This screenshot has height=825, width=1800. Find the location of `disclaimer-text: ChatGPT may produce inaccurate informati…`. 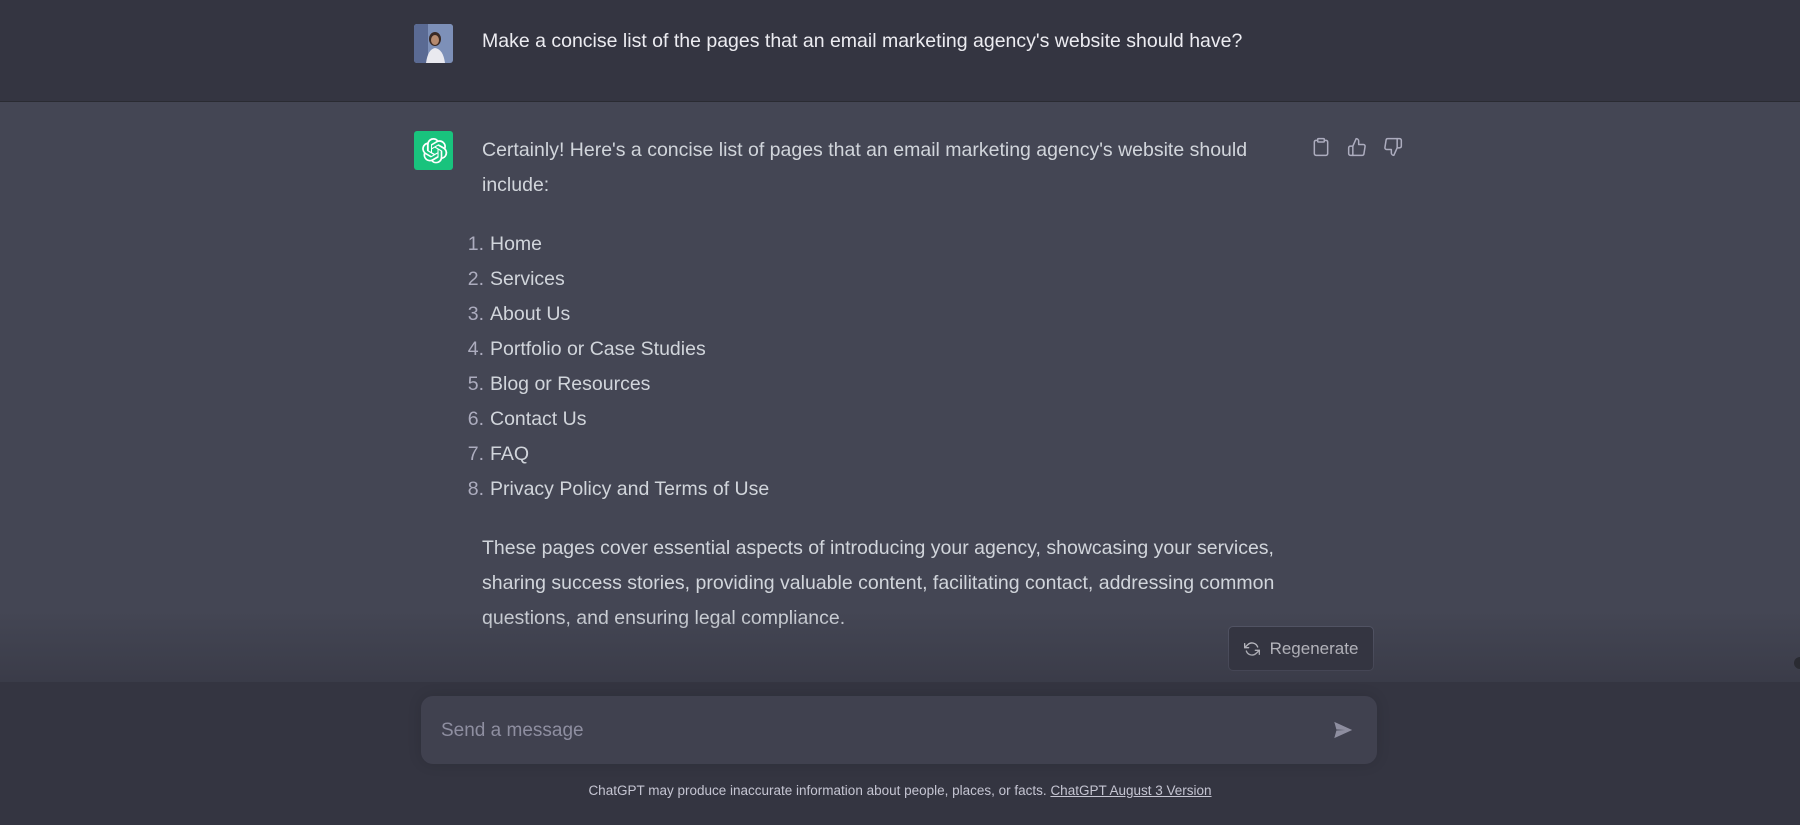

disclaimer-text: ChatGPT may produce inaccurate informati… is located at coordinates (819, 790).